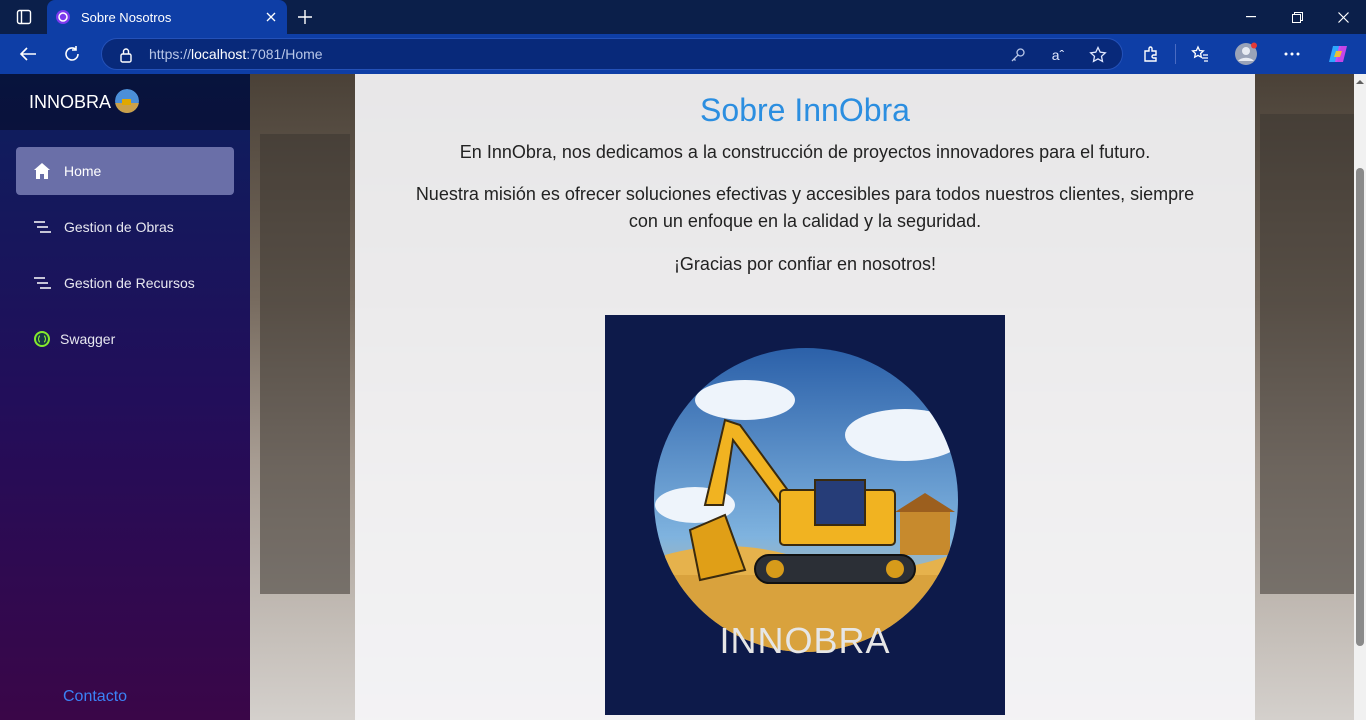 This screenshot has height=720, width=1366. I want to click on home-icon, so click(42, 171).